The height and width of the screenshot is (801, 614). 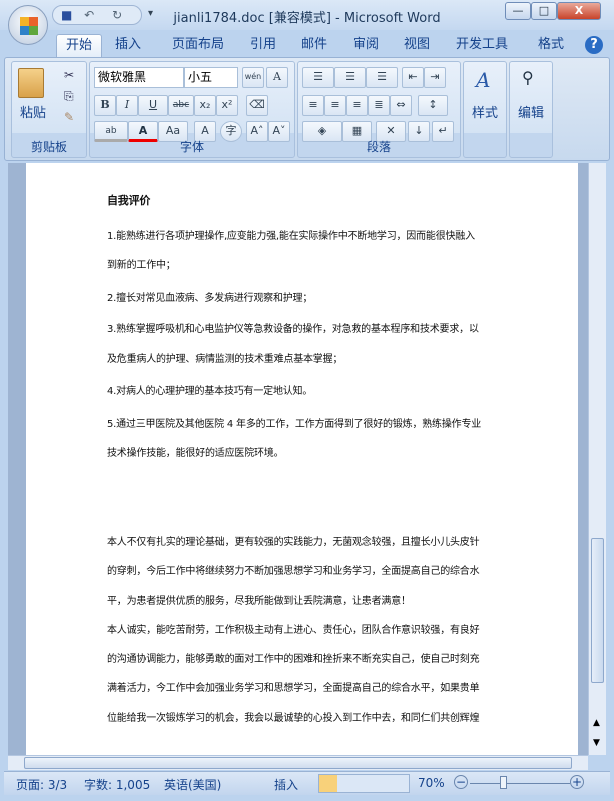 I want to click on help-button: ?, so click(x=594, y=45).